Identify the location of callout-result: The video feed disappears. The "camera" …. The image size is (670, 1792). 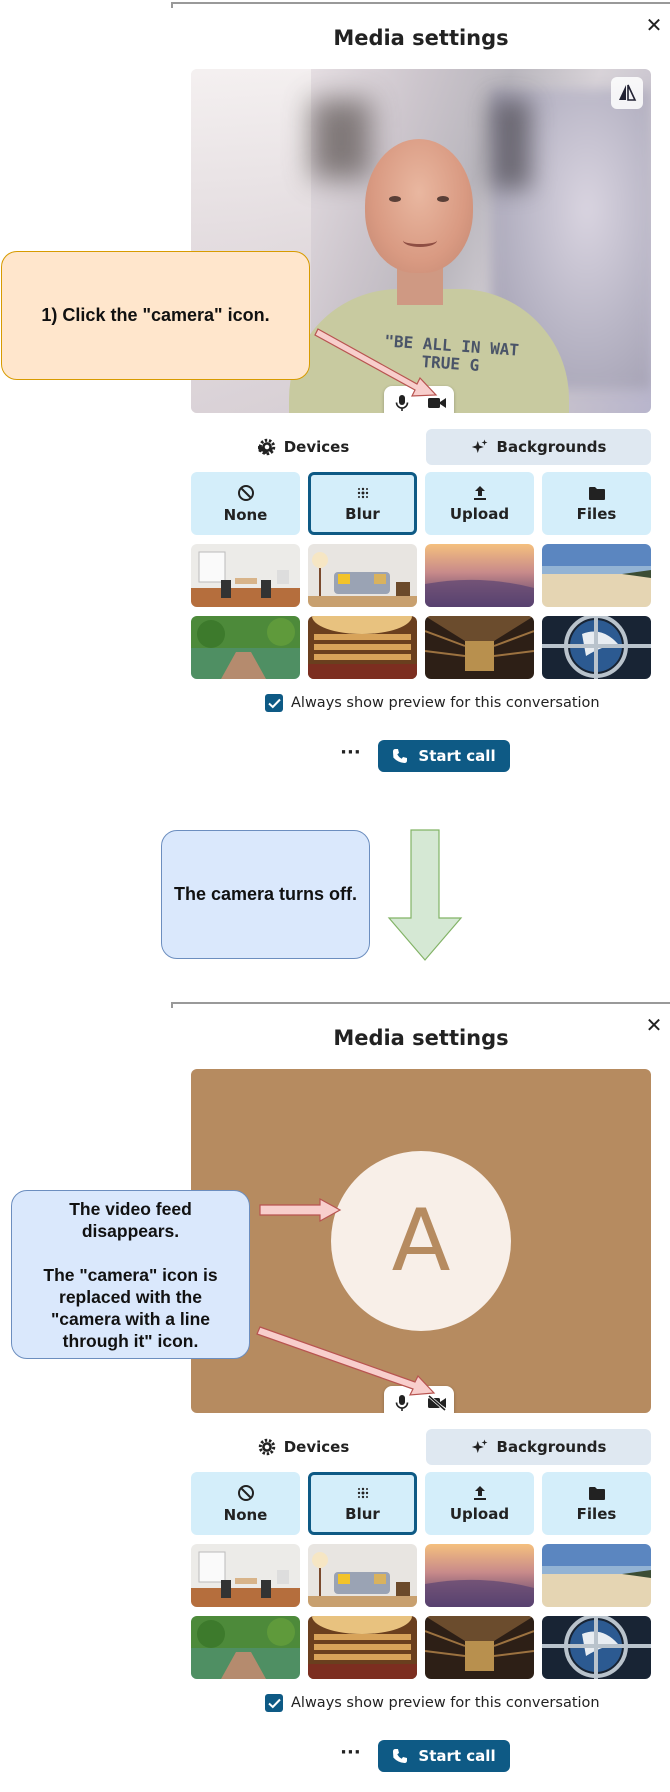
(130, 1274).